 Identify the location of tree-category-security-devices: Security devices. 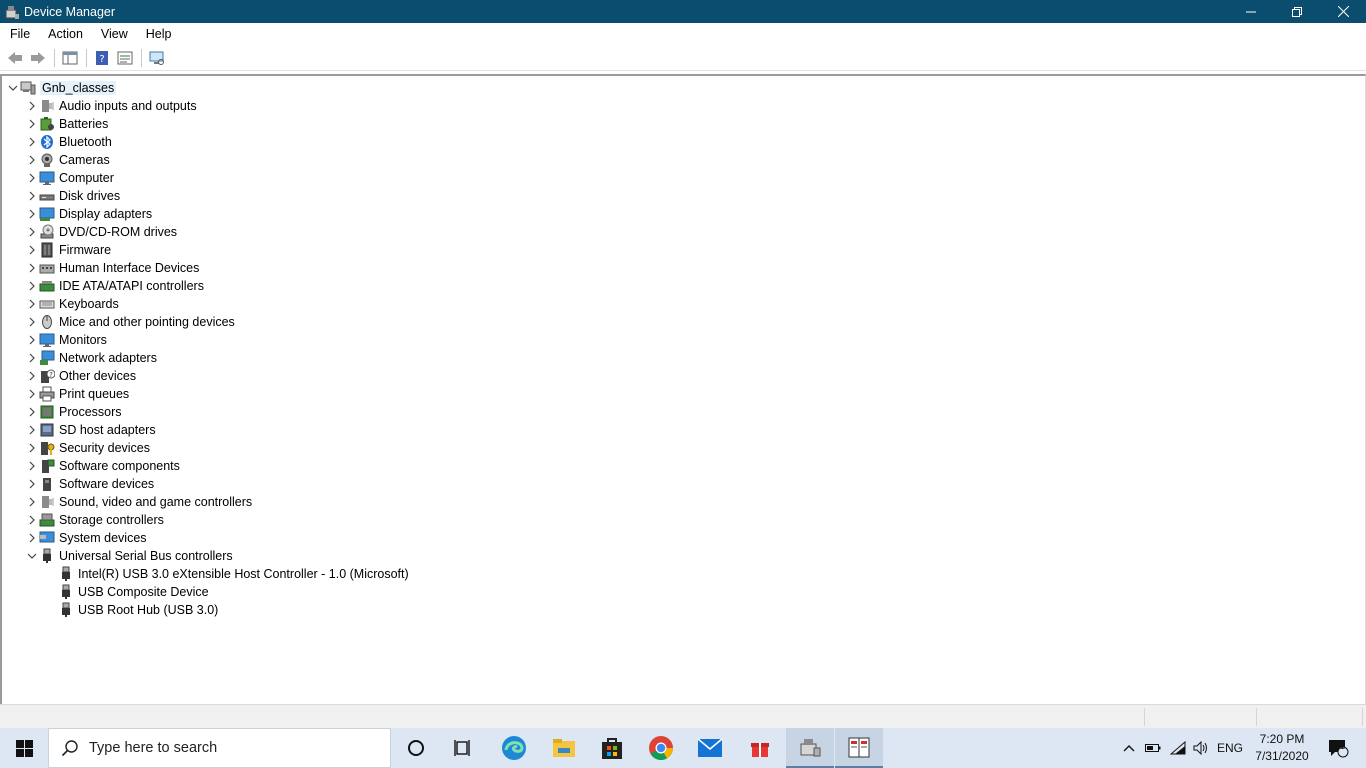
(87, 448).